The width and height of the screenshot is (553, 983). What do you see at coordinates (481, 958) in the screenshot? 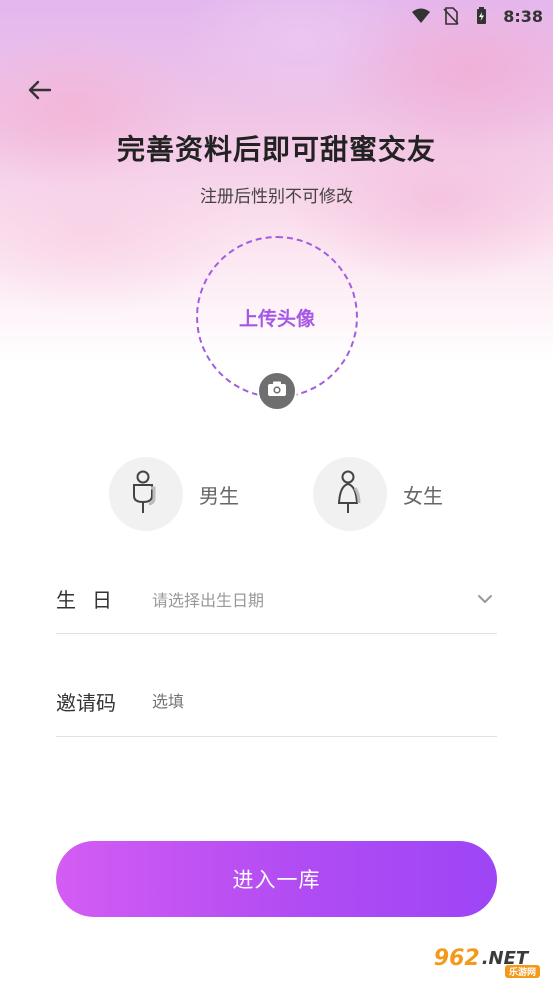
I see `watermark-logo: 962 .NET 乐游网` at bounding box center [481, 958].